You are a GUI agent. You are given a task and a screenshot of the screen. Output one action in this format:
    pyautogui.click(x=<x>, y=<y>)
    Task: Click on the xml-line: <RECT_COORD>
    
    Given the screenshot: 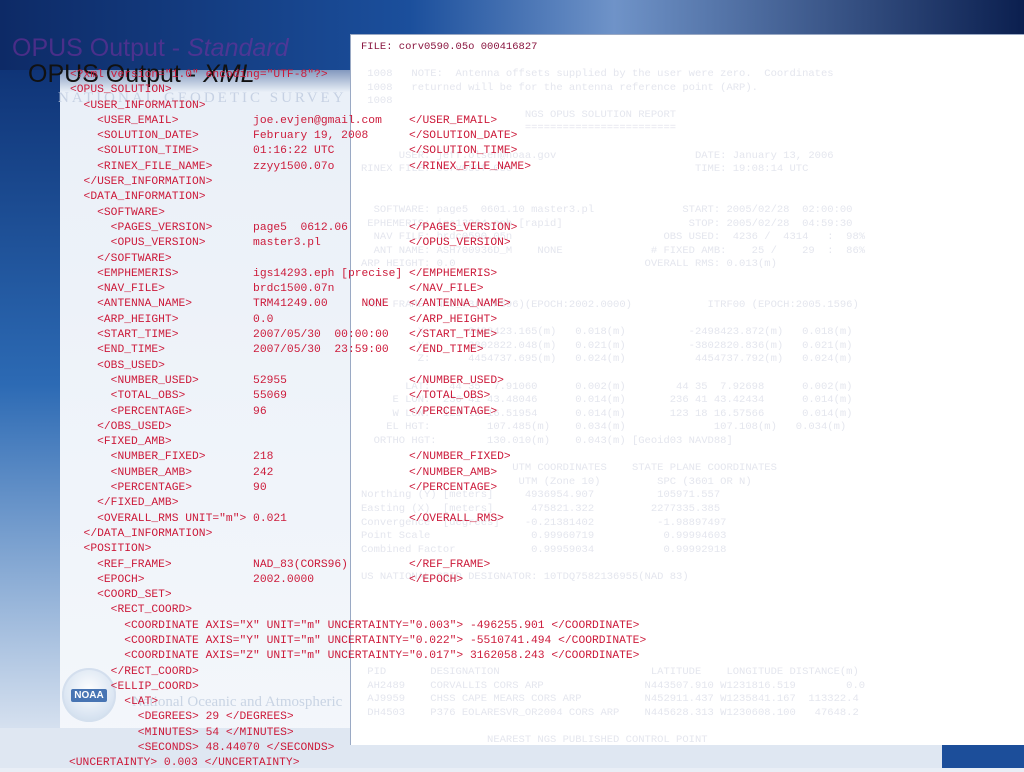 What is the action you would take?
    pyautogui.click(x=131, y=610)
    